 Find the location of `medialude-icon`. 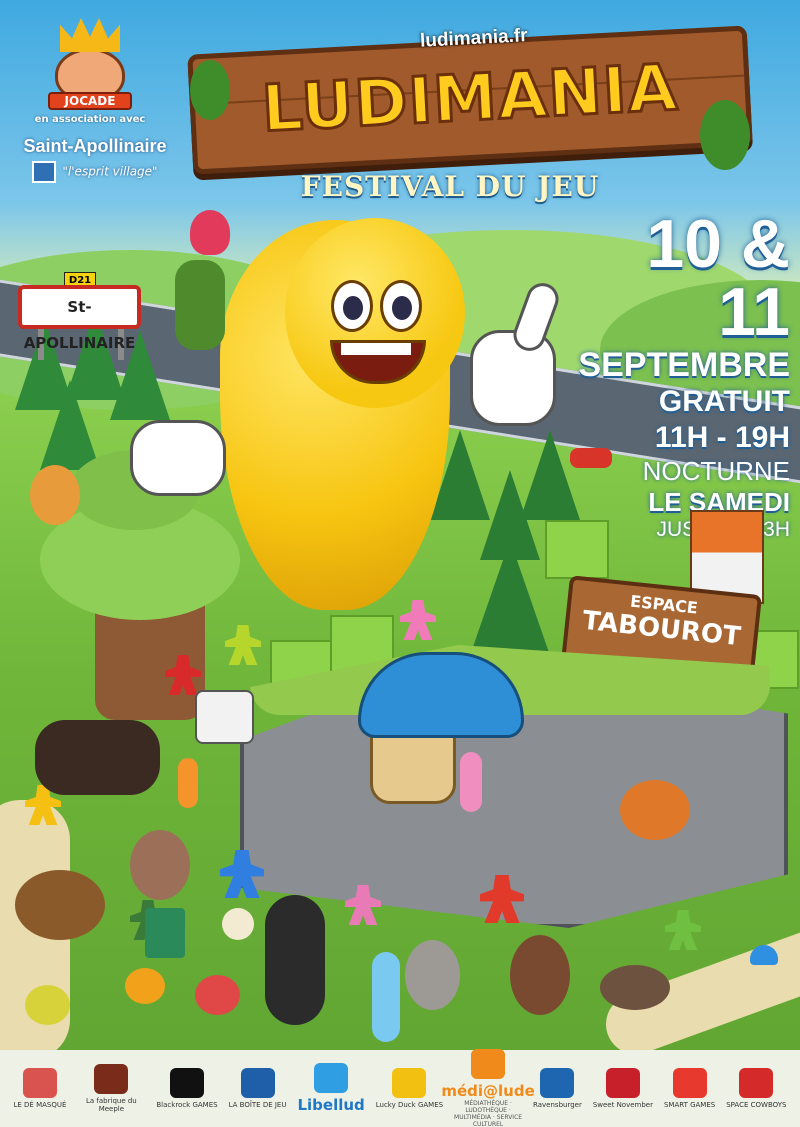

medialude-icon is located at coordinates (488, 1064).